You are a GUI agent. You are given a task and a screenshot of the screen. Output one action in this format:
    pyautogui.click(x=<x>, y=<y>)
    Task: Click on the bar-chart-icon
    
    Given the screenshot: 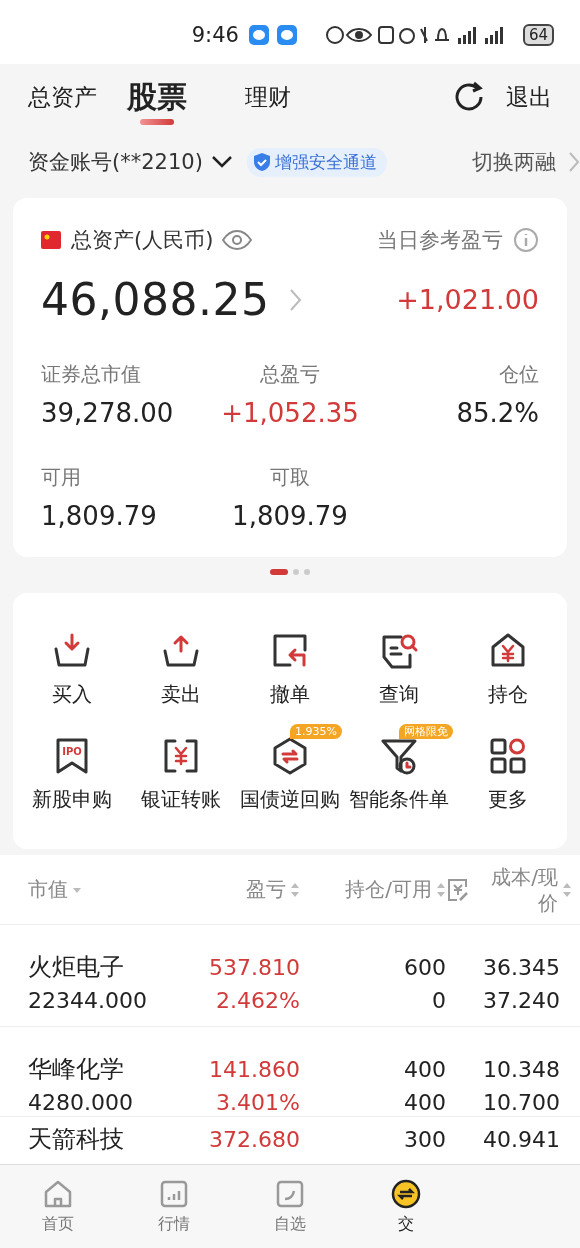 What is the action you would take?
    pyautogui.click(x=174, y=1194)
    